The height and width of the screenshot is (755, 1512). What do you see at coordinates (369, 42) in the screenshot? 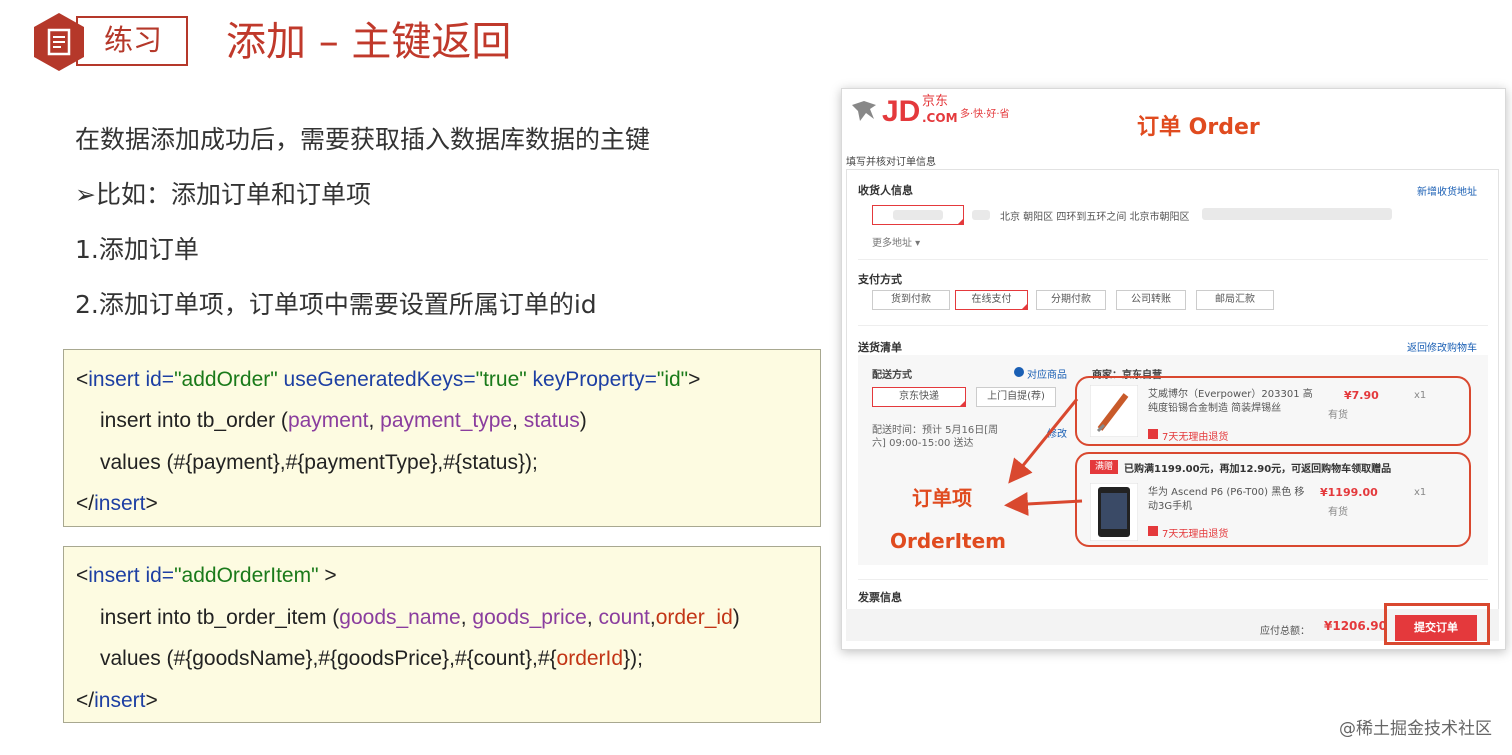
I see `page-title: 添加 – 主键返回` at bounding box center [369, 42].